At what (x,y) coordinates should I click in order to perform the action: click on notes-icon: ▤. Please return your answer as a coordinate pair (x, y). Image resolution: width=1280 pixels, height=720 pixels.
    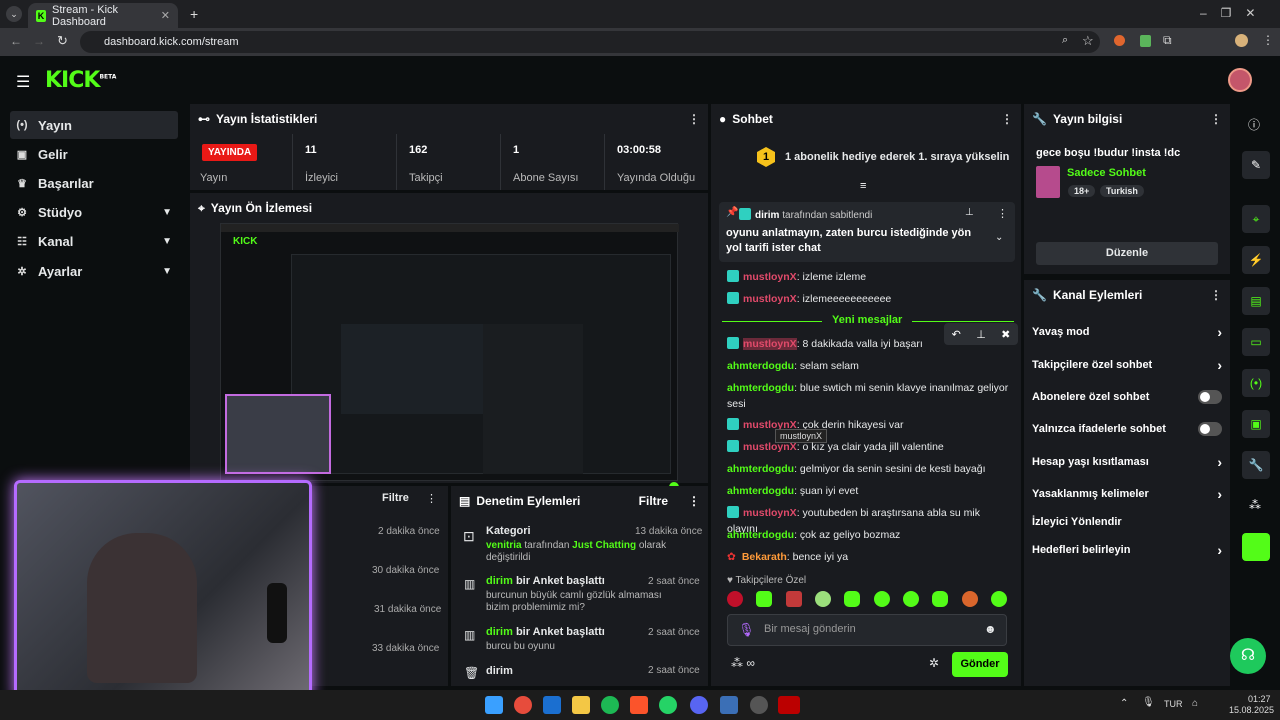
    Looking at the image, I should click on (1256, 301).